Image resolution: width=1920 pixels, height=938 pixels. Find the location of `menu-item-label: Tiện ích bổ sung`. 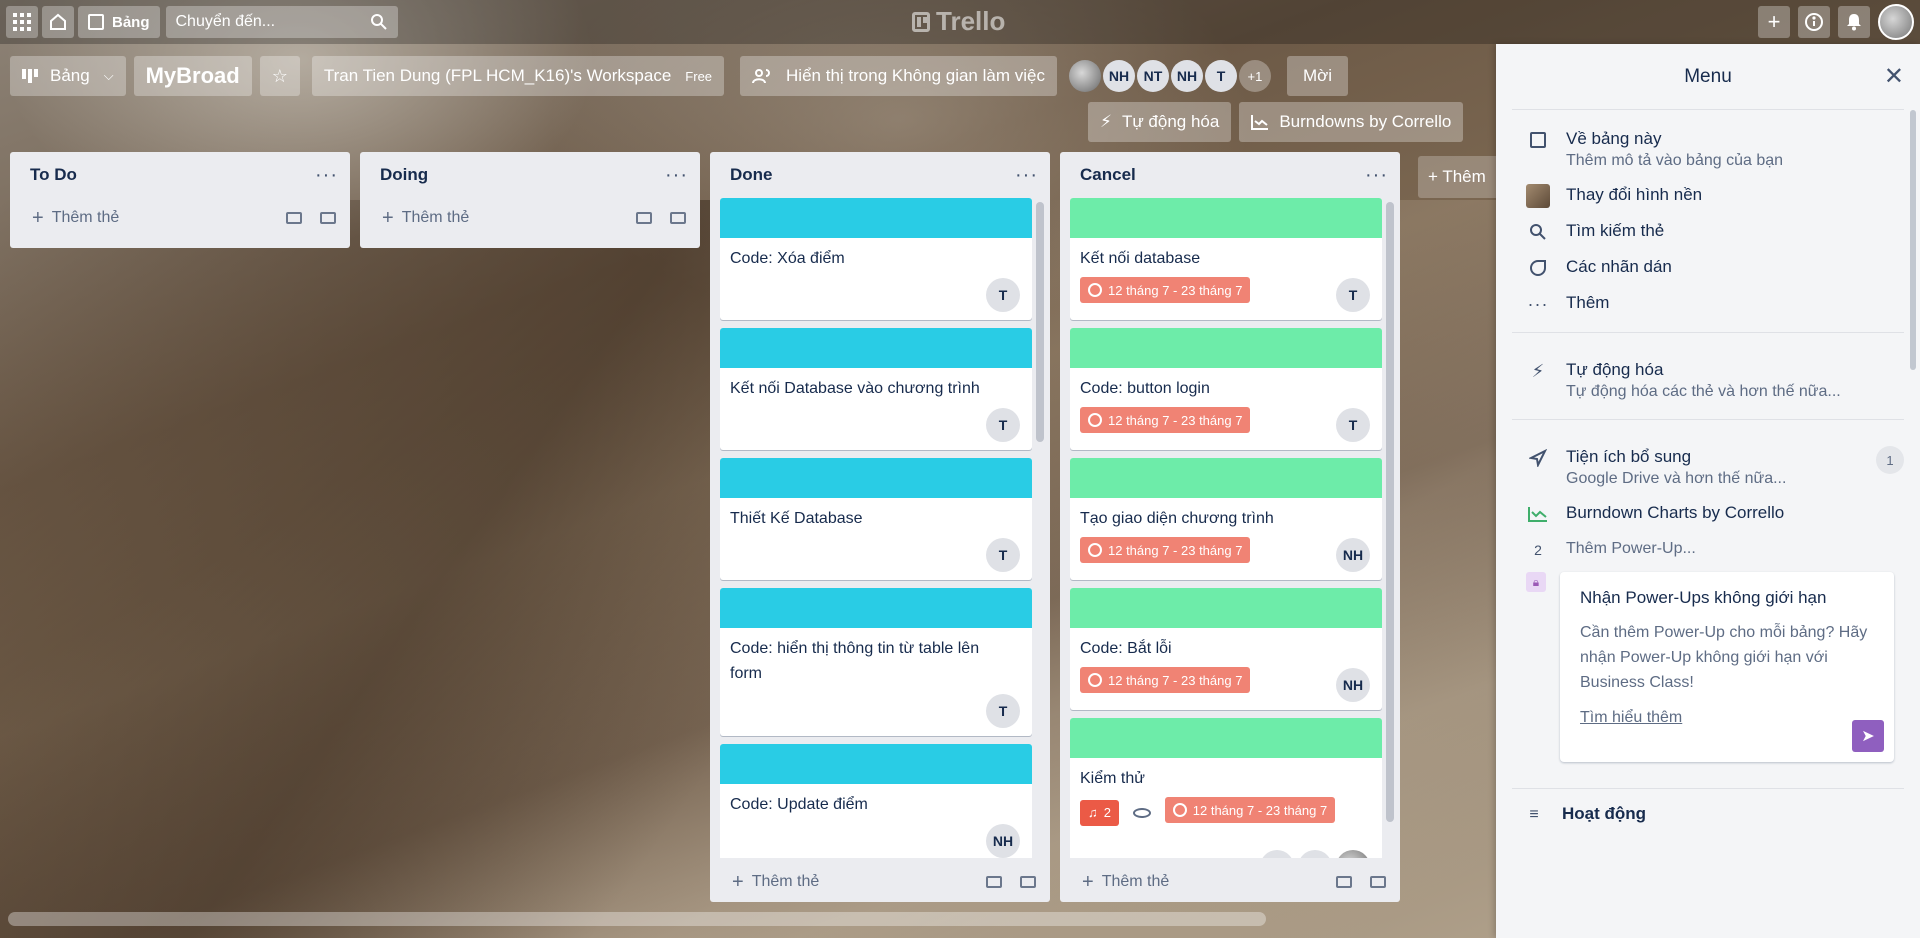

menu-item-label: Tiện ích bổ sung is located at coordinates (1629, 456).